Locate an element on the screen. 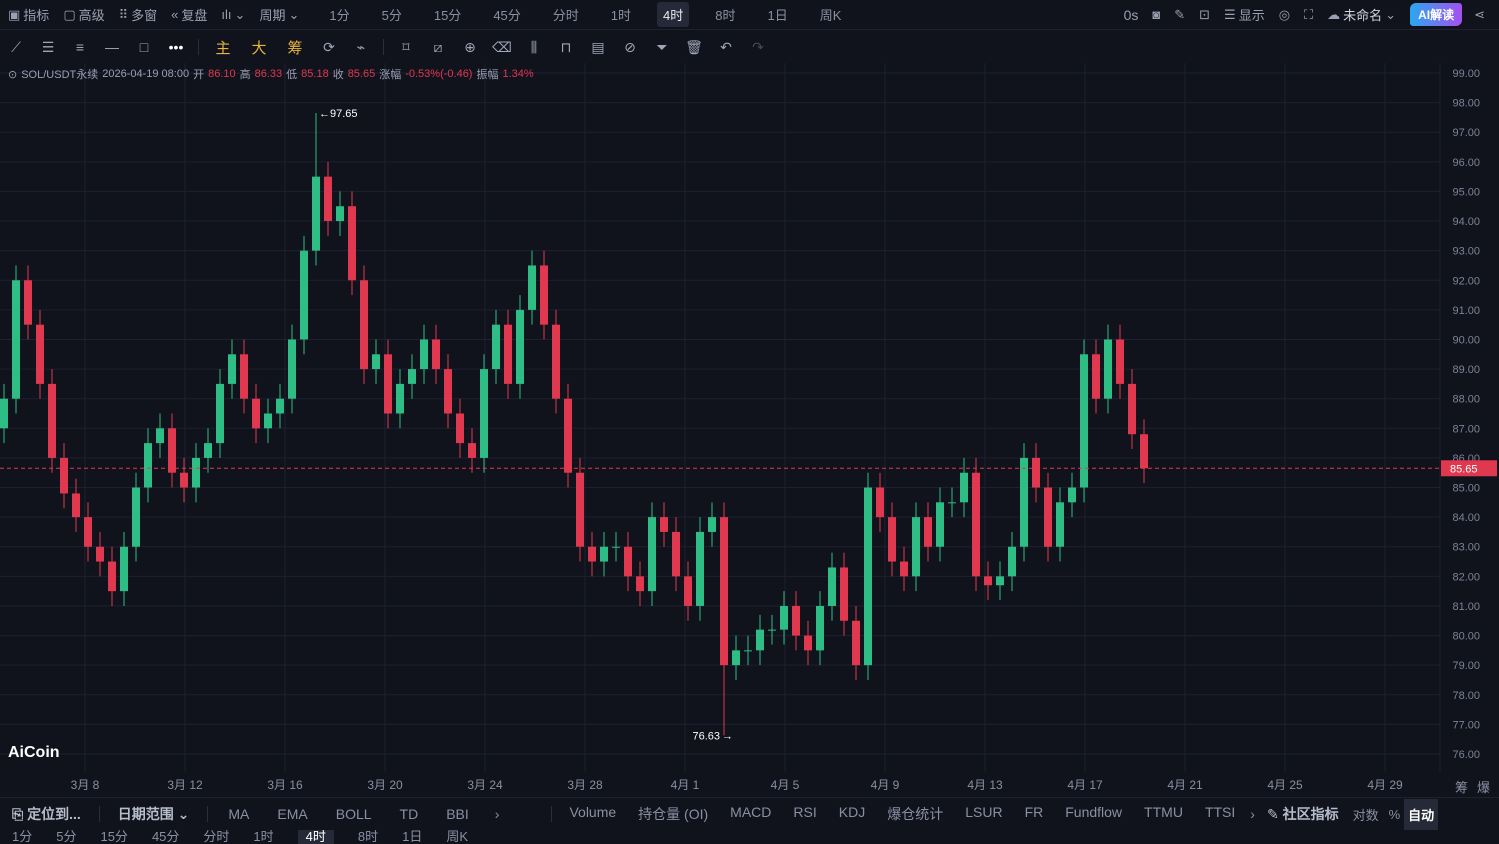 The width and height of the screenshot is (1499, 844). auto-scale-toggle: 自动 is located at coordinates (1421, 814).